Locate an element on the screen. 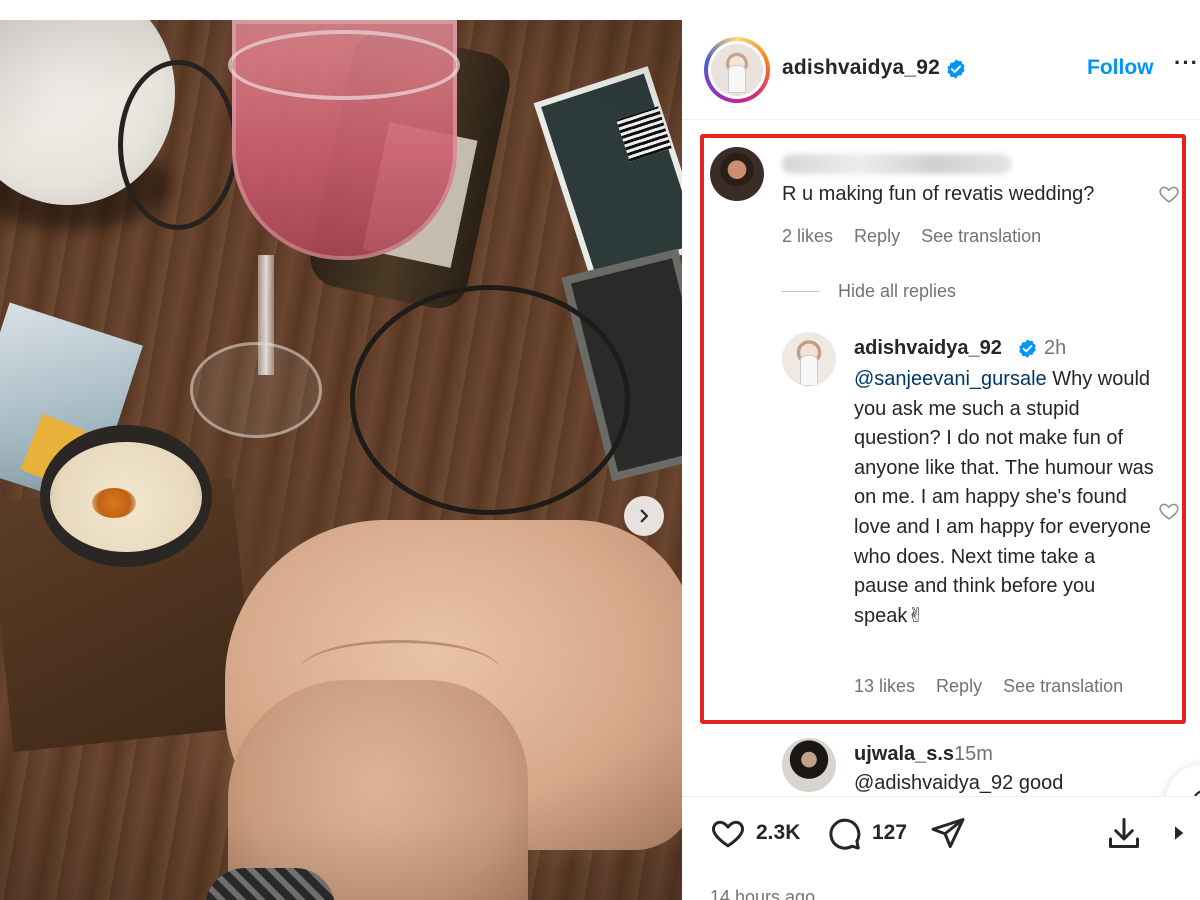 The image size is (1200, 900). post-timestamp: 14 hours ago is located at coordinates (763, 893).